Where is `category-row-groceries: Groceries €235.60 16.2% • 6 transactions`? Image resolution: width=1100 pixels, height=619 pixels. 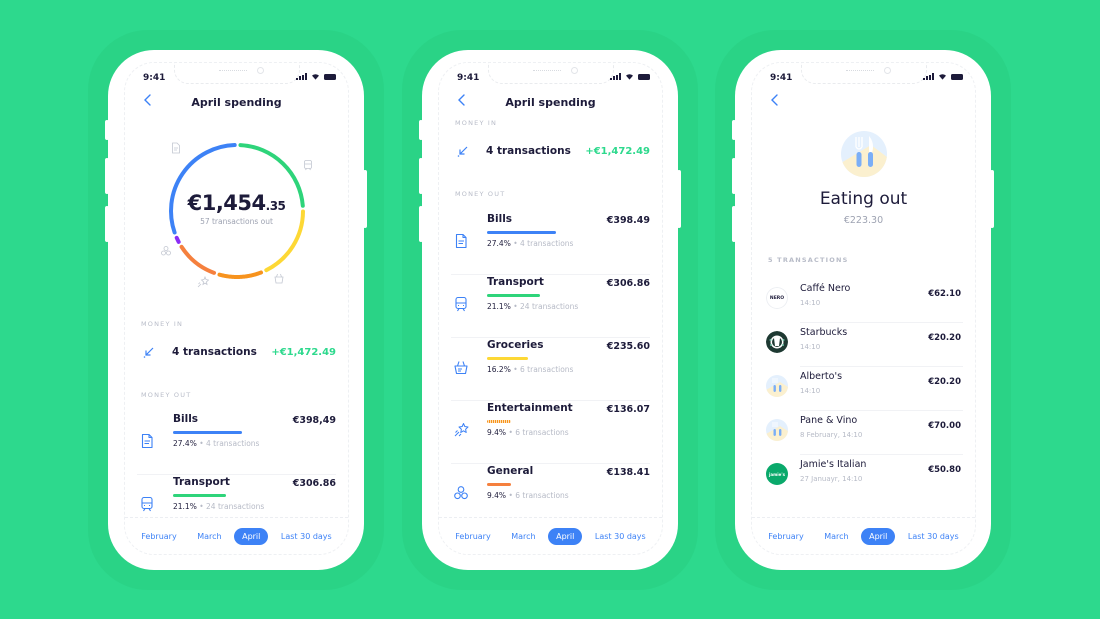 category-row-groceries: Groceries €235.60 16.2% • 6 transactions is located at coordinates (550, 370).